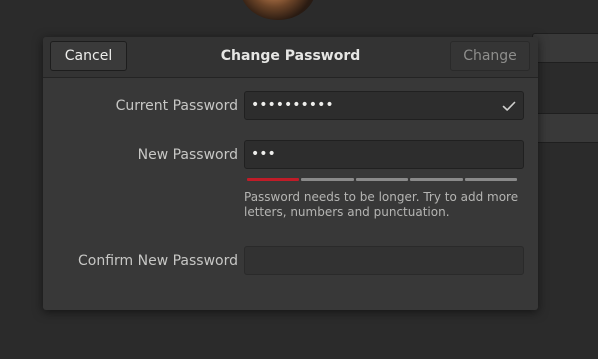 This screenshot has width=598, height=359. I want to click on dialog-header: Change Password Cancel Change, so click(290, 57).